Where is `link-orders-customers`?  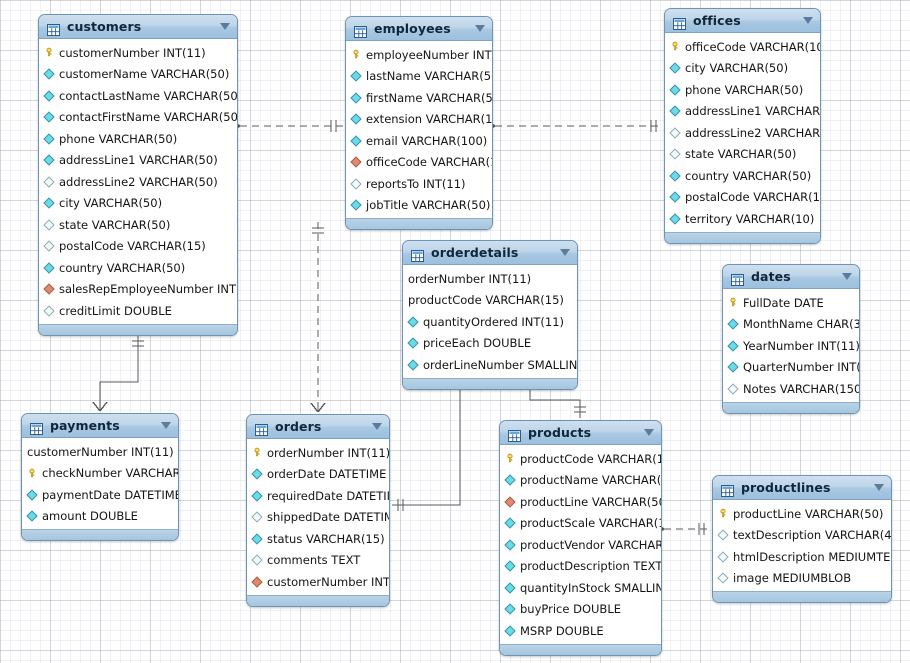 link-orders-customers is located at coordinates (318, 317).